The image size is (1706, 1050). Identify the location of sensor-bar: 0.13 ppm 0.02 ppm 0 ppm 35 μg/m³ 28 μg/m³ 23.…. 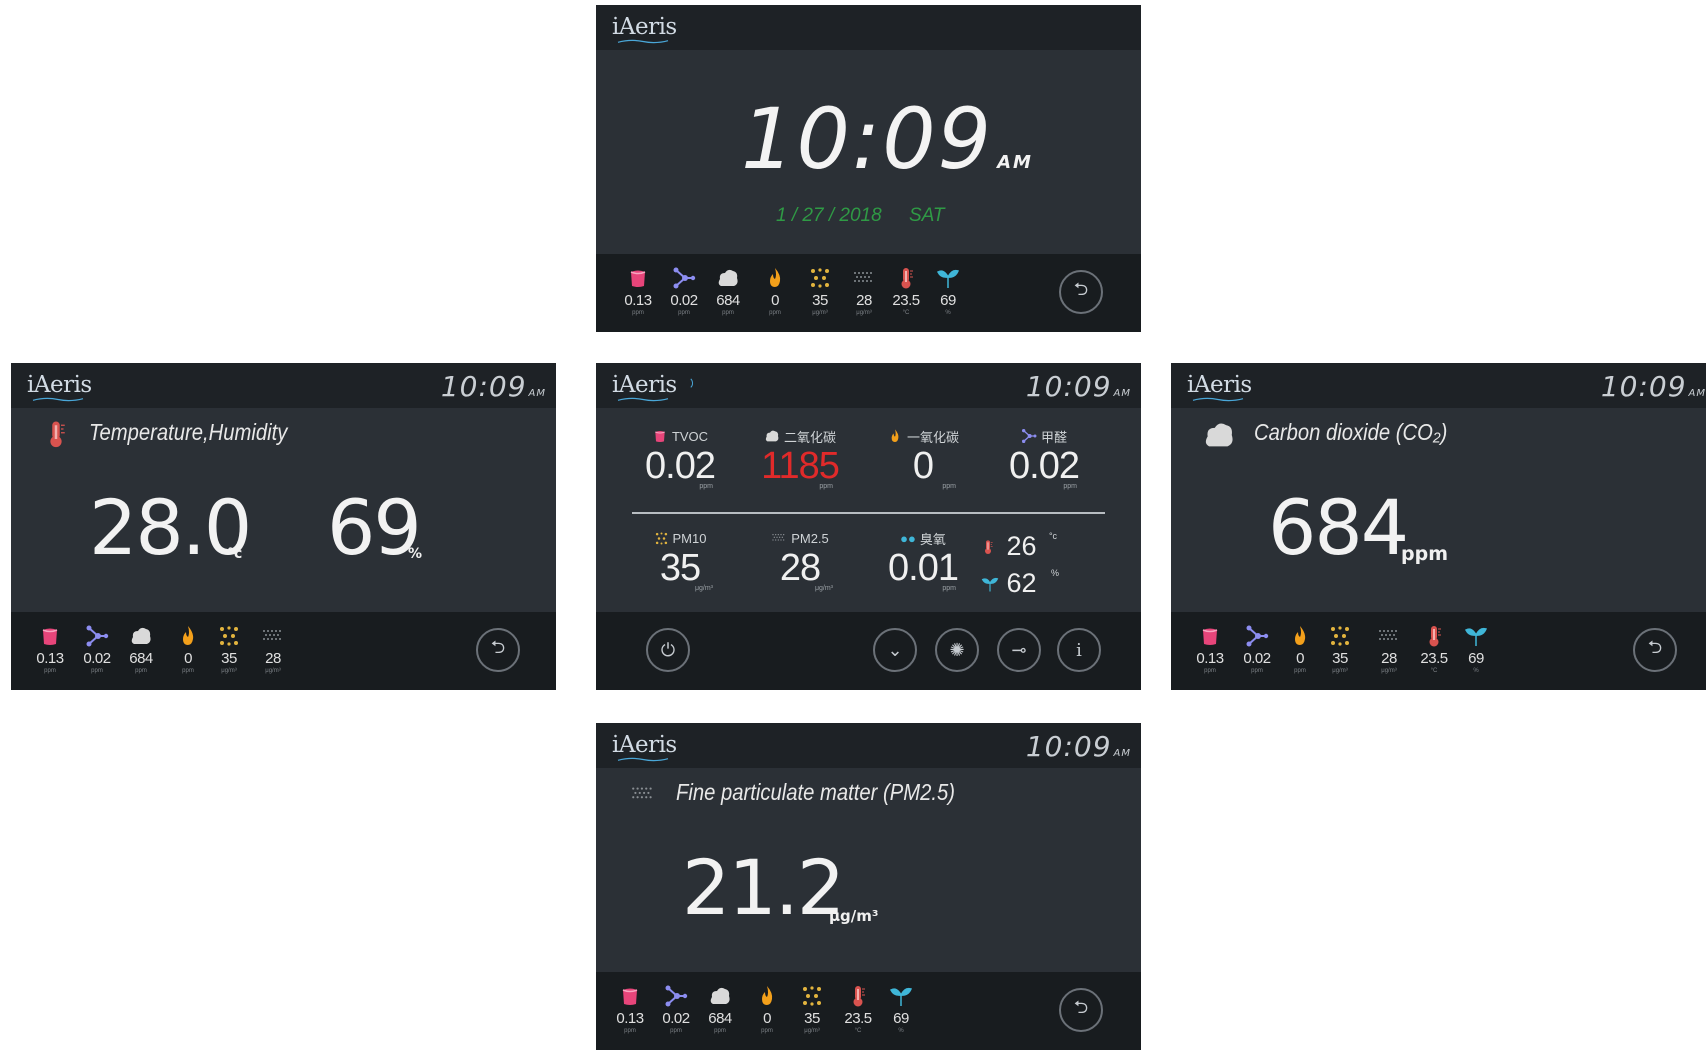
(1438, 651).